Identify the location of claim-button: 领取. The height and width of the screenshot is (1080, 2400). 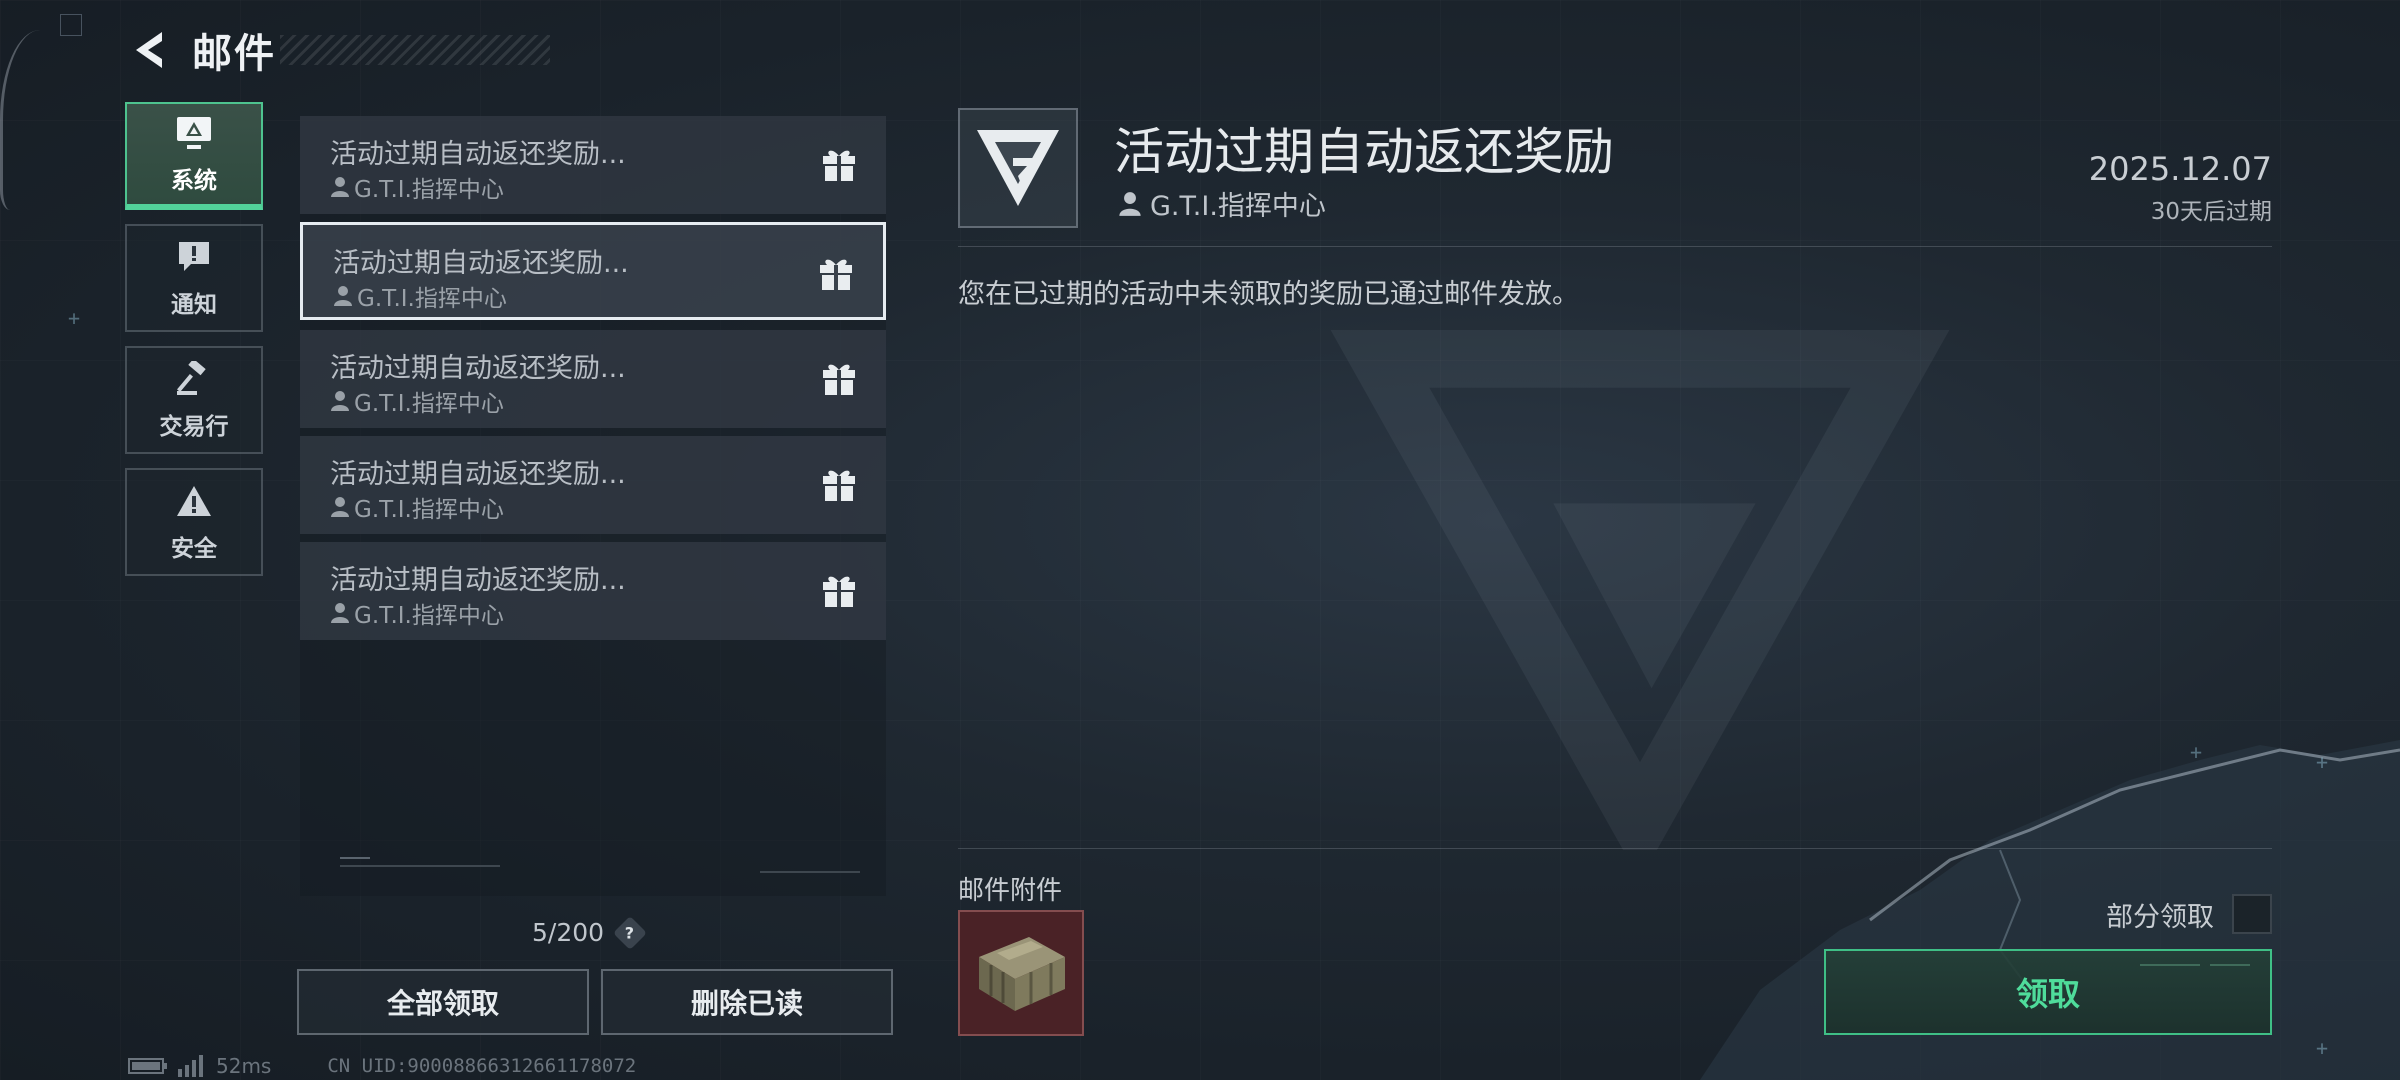
(2048, 992).